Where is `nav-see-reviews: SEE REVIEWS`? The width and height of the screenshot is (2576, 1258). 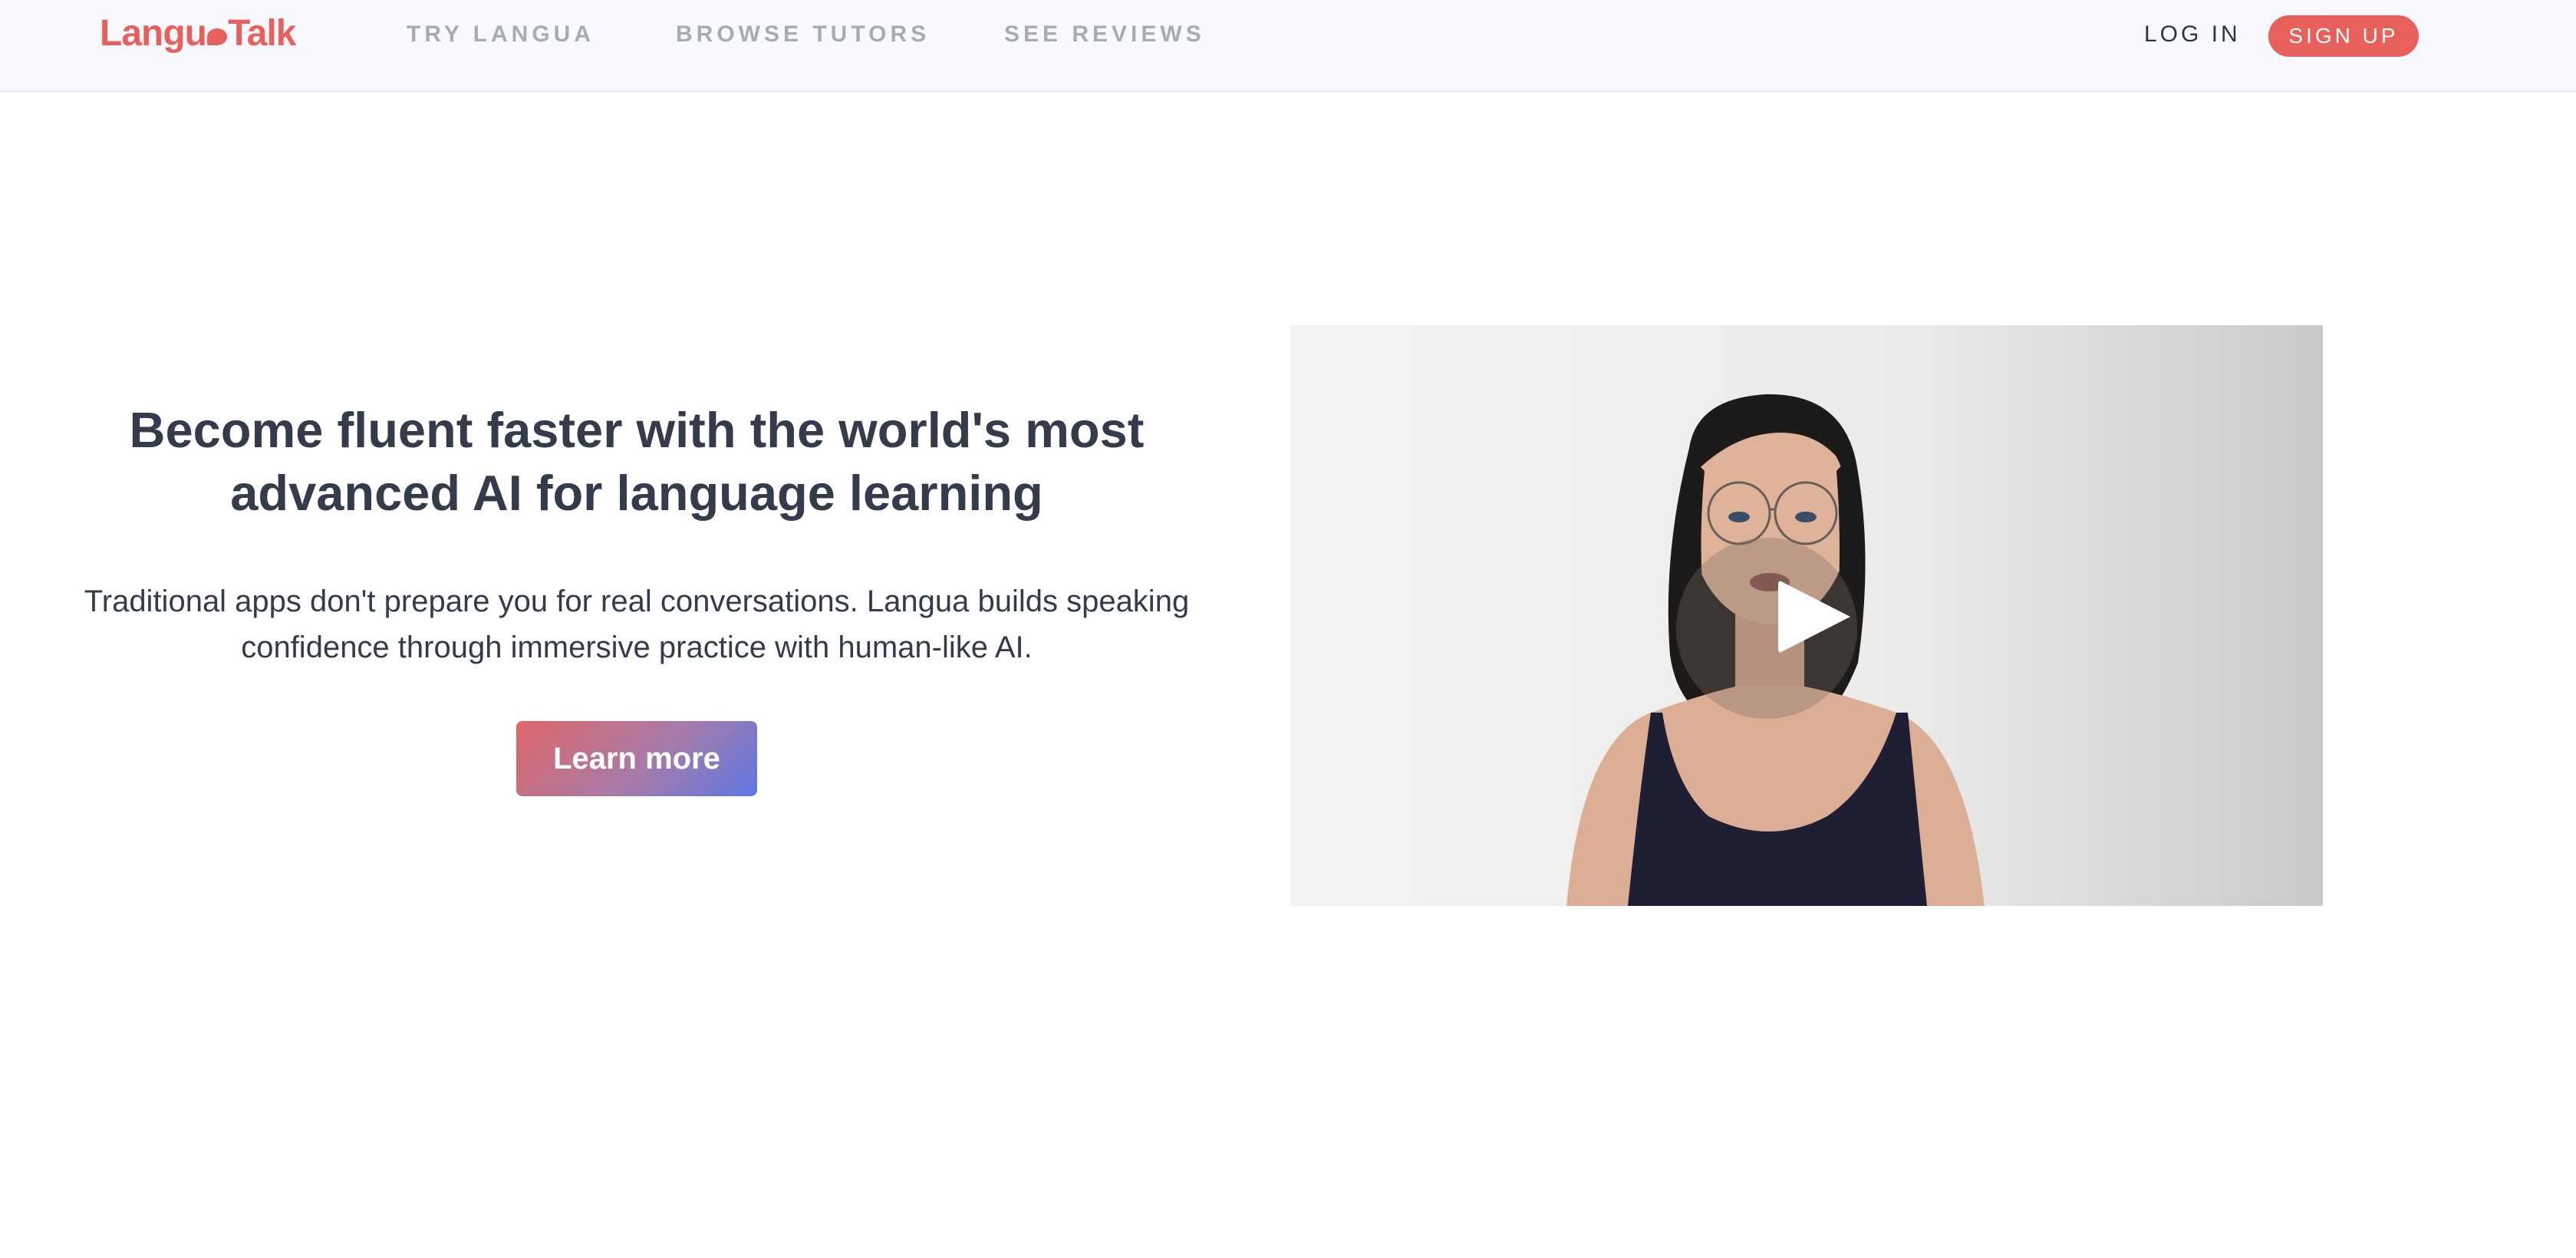
nav-see-reviews: SEE REVIEWS is located at coordinates (1104, 34).